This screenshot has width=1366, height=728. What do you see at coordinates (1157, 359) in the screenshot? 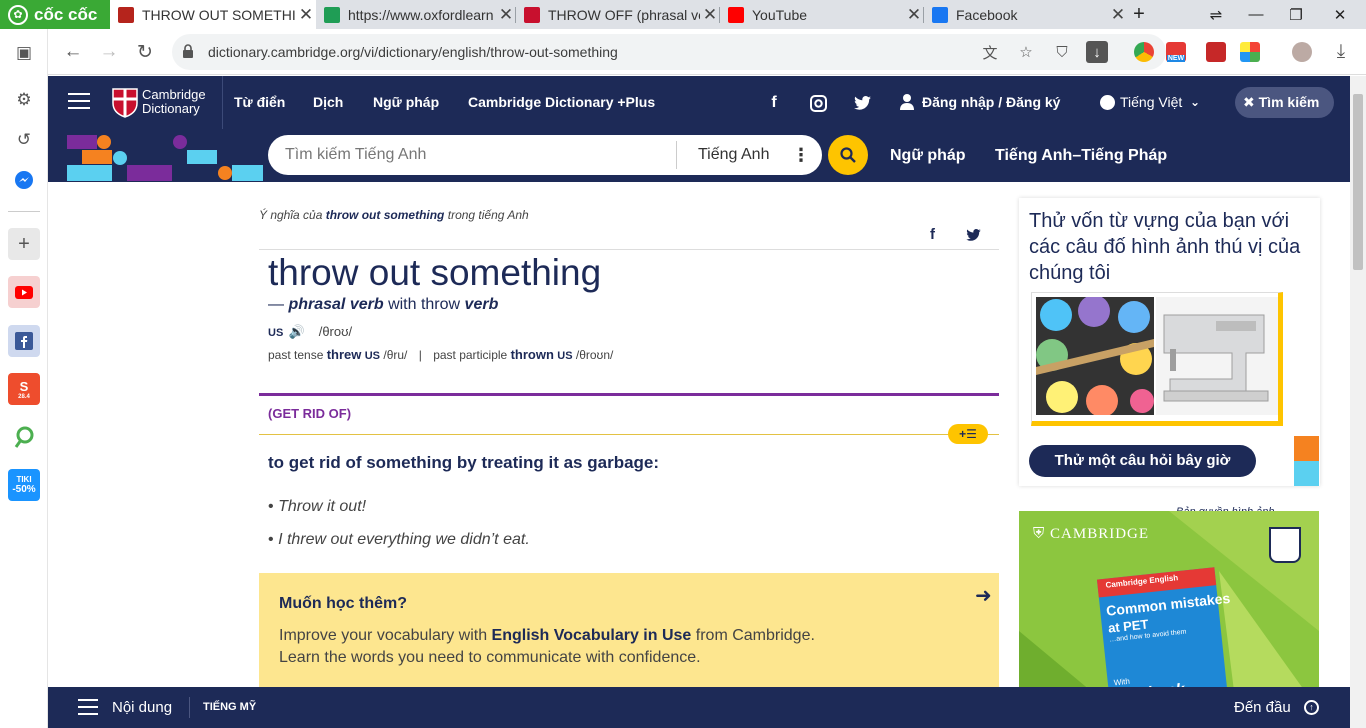
I see `quiz-image-frame` at bounding box center [1157, 359].